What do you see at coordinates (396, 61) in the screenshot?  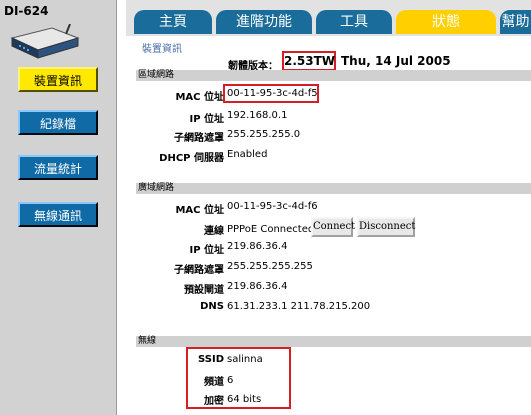 I see `firmware-date: Thu, 14 Jul 2005` at bounding box center [396, 61].